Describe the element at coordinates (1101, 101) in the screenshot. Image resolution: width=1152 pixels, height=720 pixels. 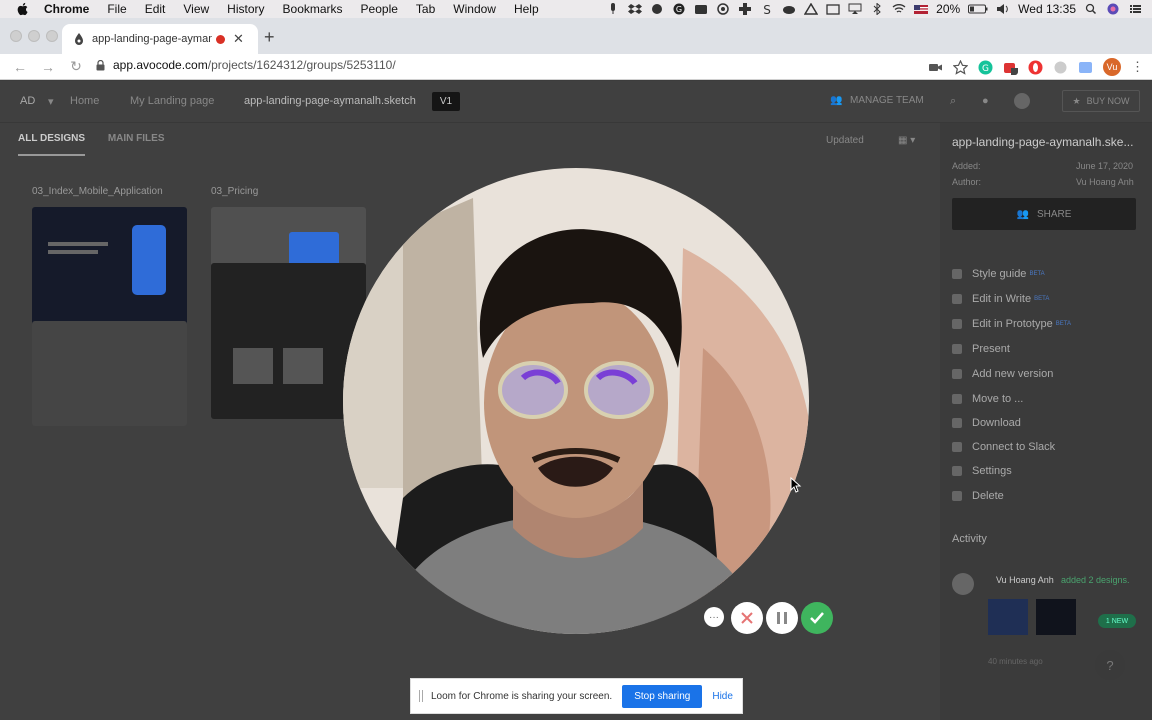
I see `buy-now-button: ★ BUY NOW` at that location.